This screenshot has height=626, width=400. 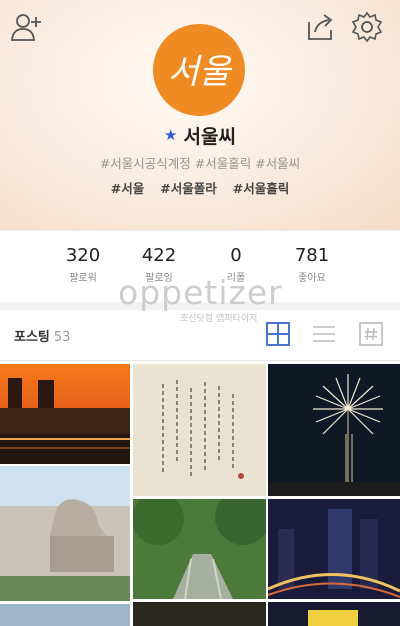 What do you see at coordinates (371, 334) in the screenshot?
I see `hashtag-view-icon` at bounding box center [371, 334].